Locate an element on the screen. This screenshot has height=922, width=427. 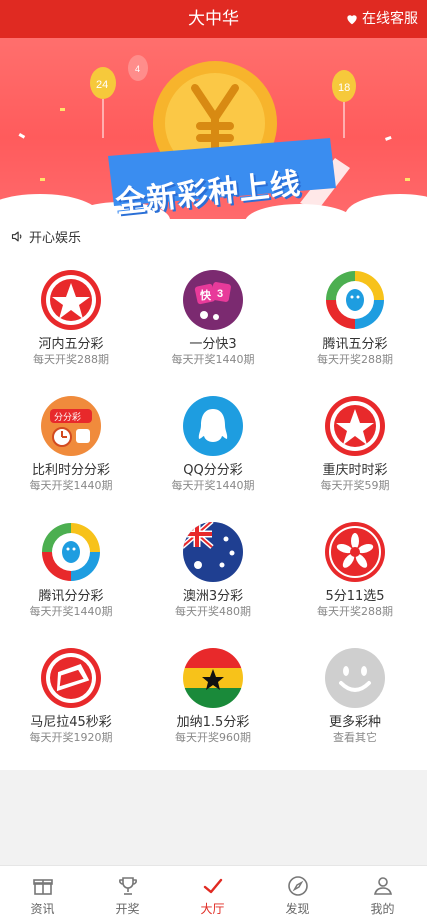
game-item: 腾讯五分彩 每天开奖288期 is located at coordinates (355, 318).